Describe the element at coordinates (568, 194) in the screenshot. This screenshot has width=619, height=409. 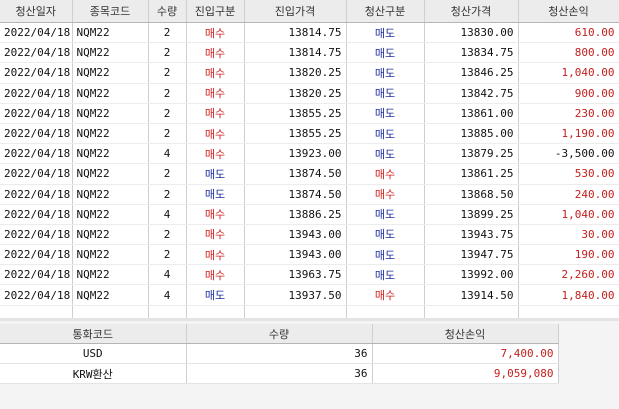
I see `cell-pnl: 240.00` at that location.